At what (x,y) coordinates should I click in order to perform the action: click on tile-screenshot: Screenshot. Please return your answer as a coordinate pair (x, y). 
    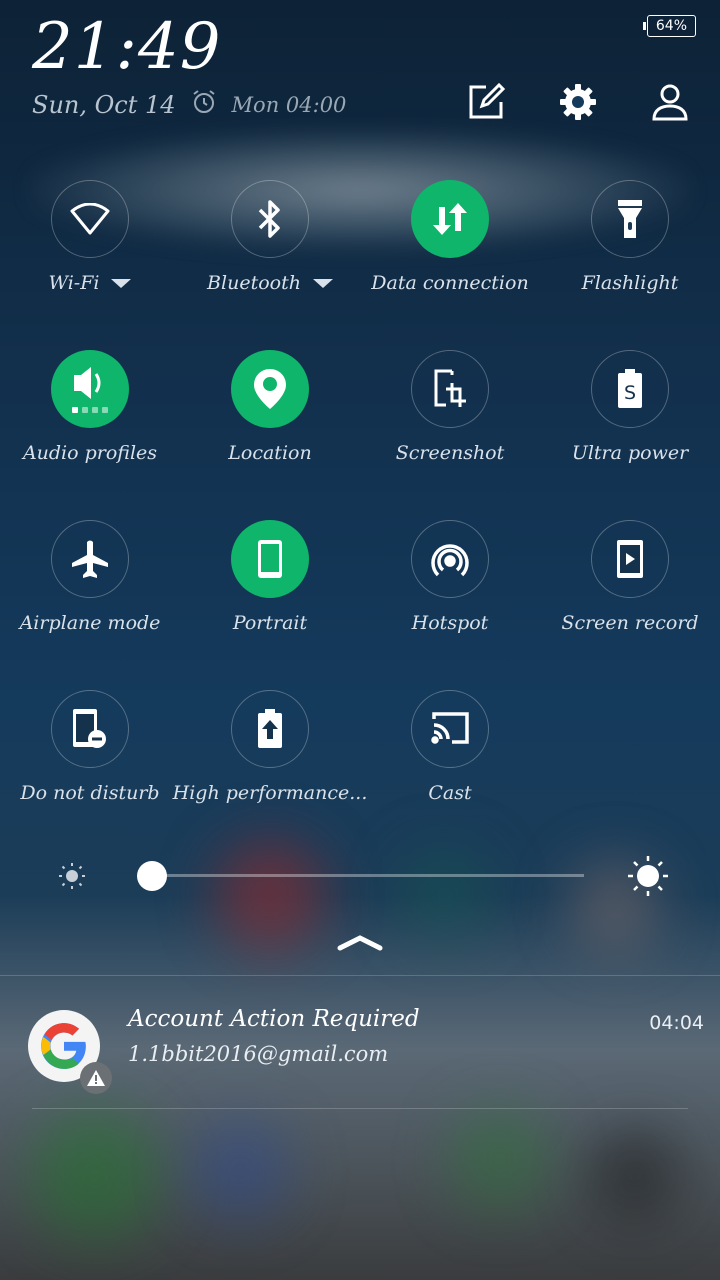
    Looking at the image, I should click on (450, 407).